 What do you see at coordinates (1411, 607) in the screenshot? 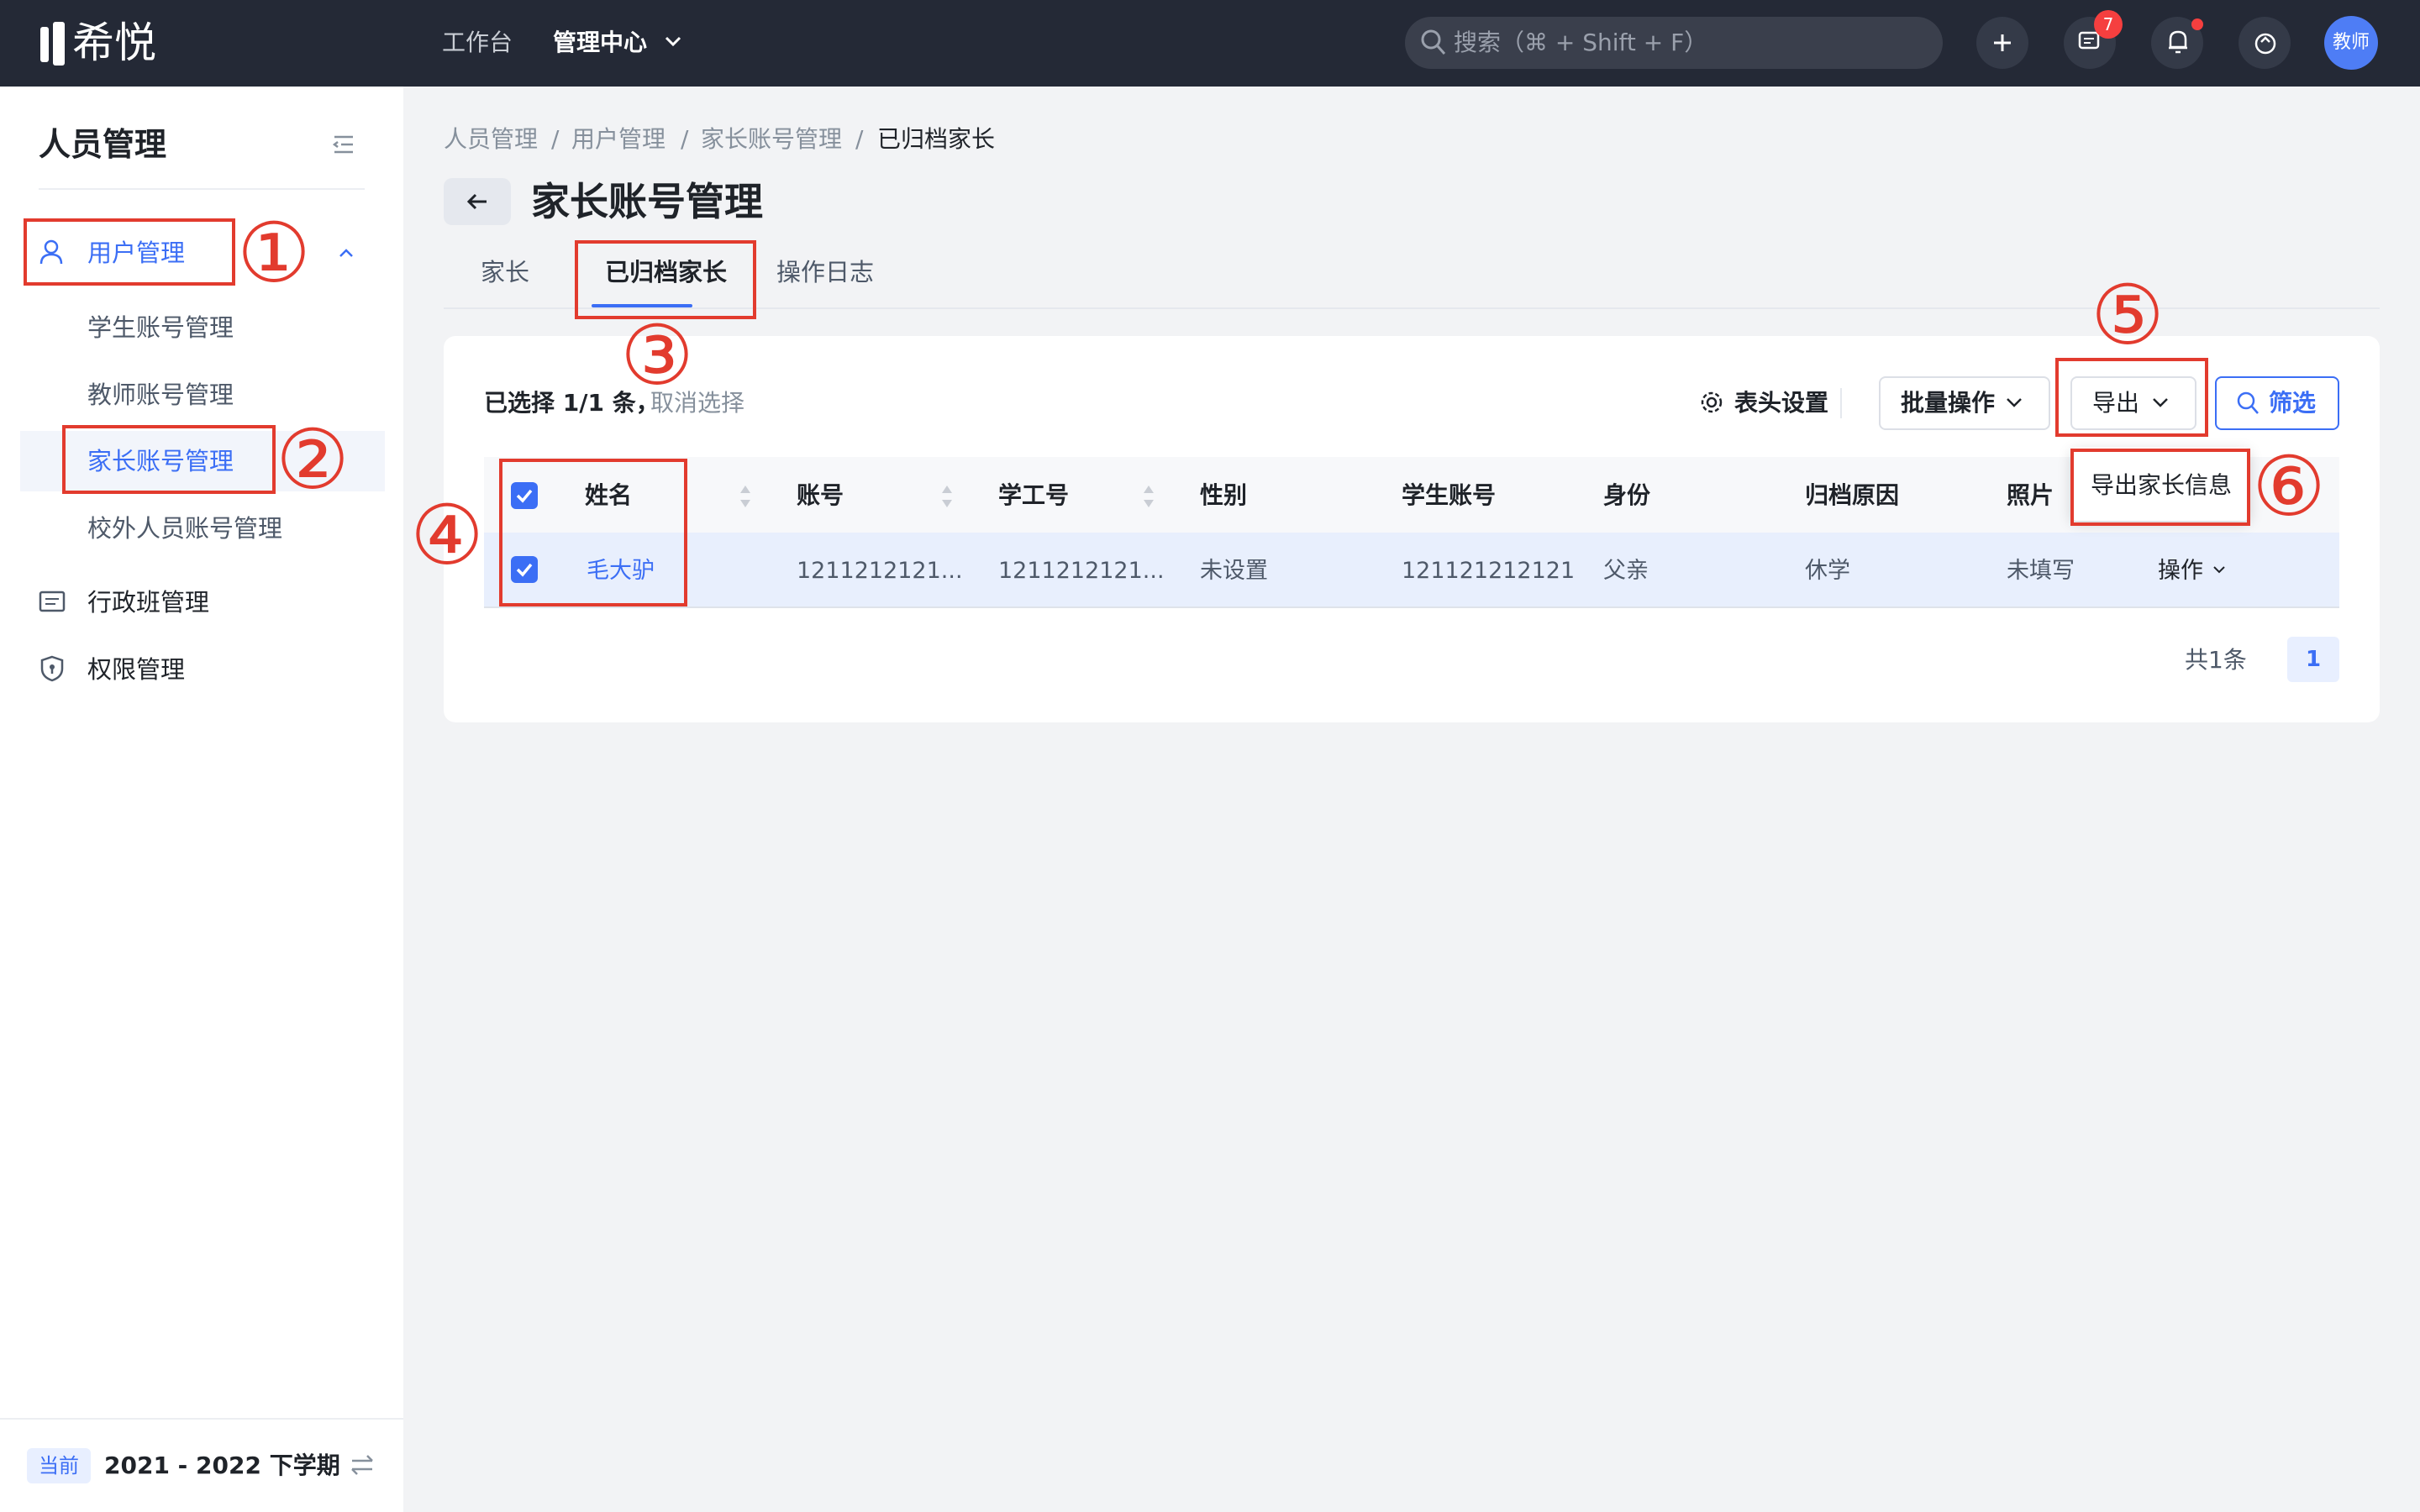
I see `row-divider` at bounding box center [1411, 607].